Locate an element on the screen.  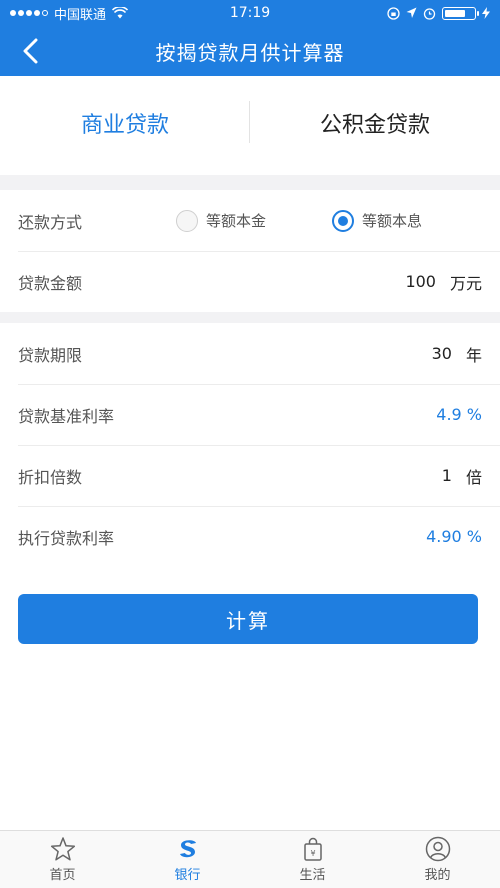
radio-checked-icon is located at coordinates (343, 220).